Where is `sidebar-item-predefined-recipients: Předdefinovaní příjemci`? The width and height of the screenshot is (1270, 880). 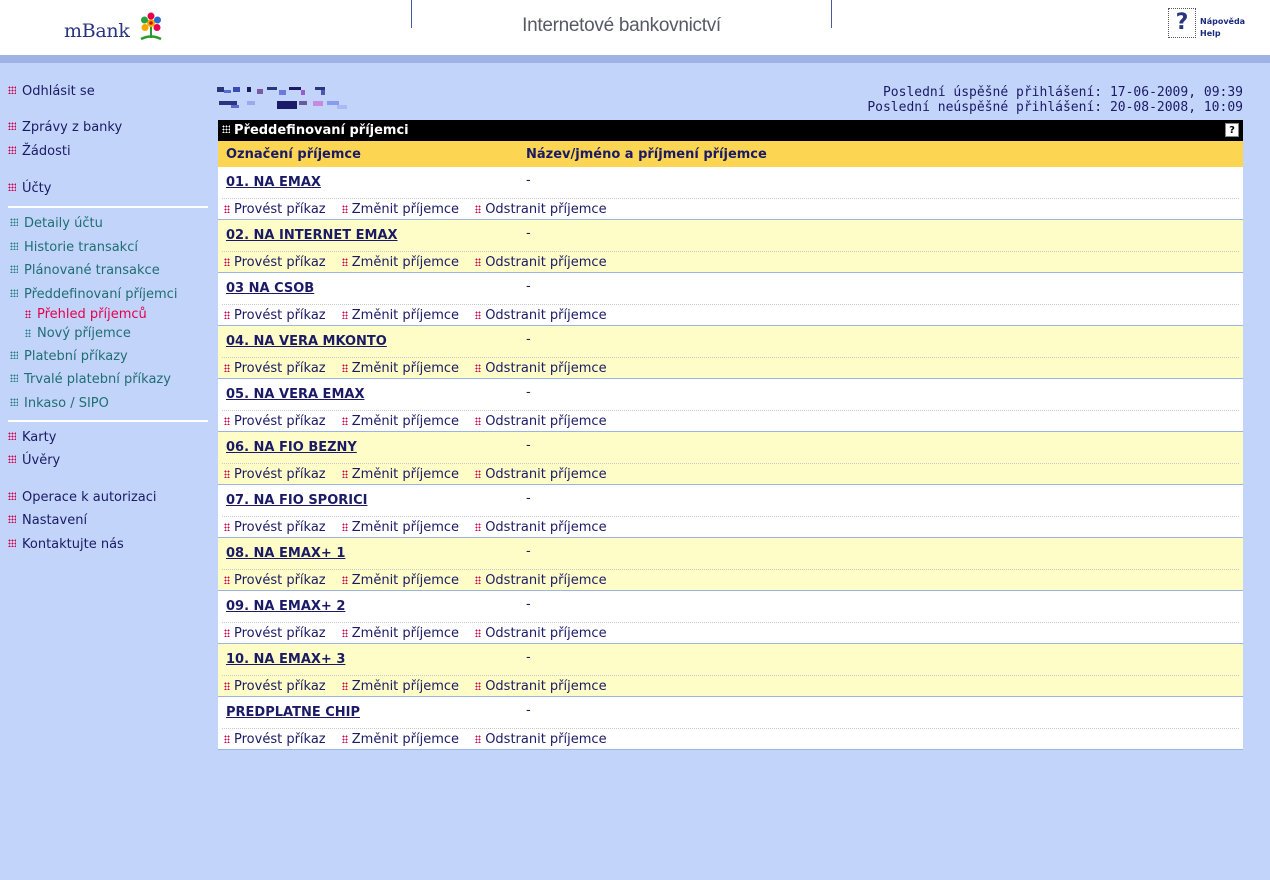
sidebar-item-predefined-recipients: Předdefinovaní příjemci is located at coordinates (93, 294).